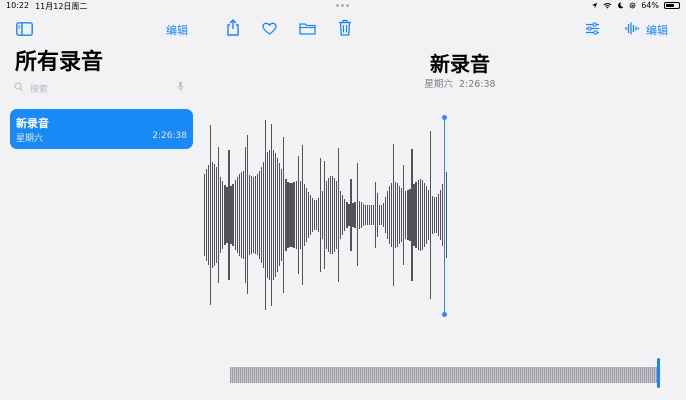 This screenshot has height=400, width=686. I want to click on share-icon, so click(233, 27).